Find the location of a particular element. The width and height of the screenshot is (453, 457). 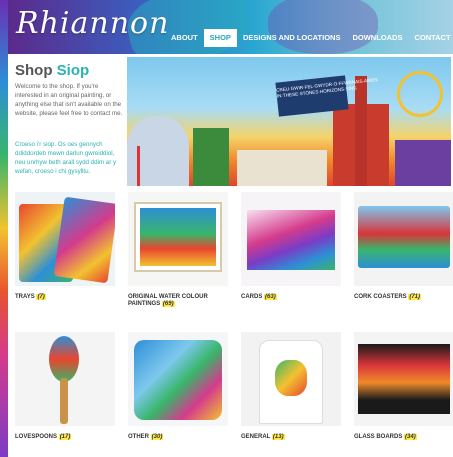

product-name: ORIGINAL WATER COLOUR is located at coordinates (168, 297).